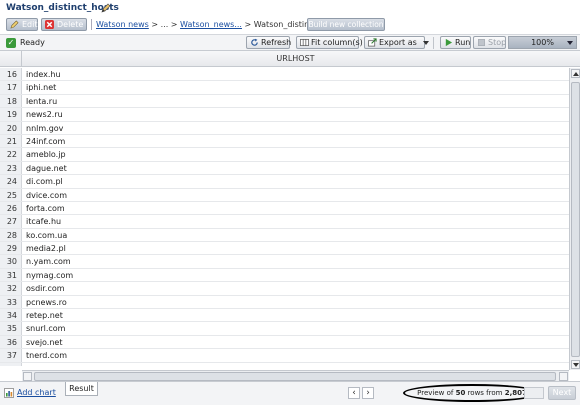 This screenshot has height=405, width=580. What do you see at coordinates (11, 74) in the screenshot?
I see `row-number: 16` at bounding box center [11, 74].